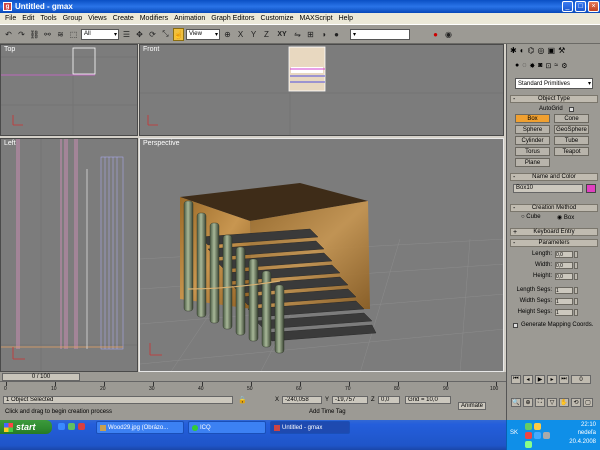 The width and height of the screenshot is (600, 450). What do you see at coordinates (554, 177) in the screenshot?
I see `name-color-rollout: - Name and Color` at bounding box center [554, 177].